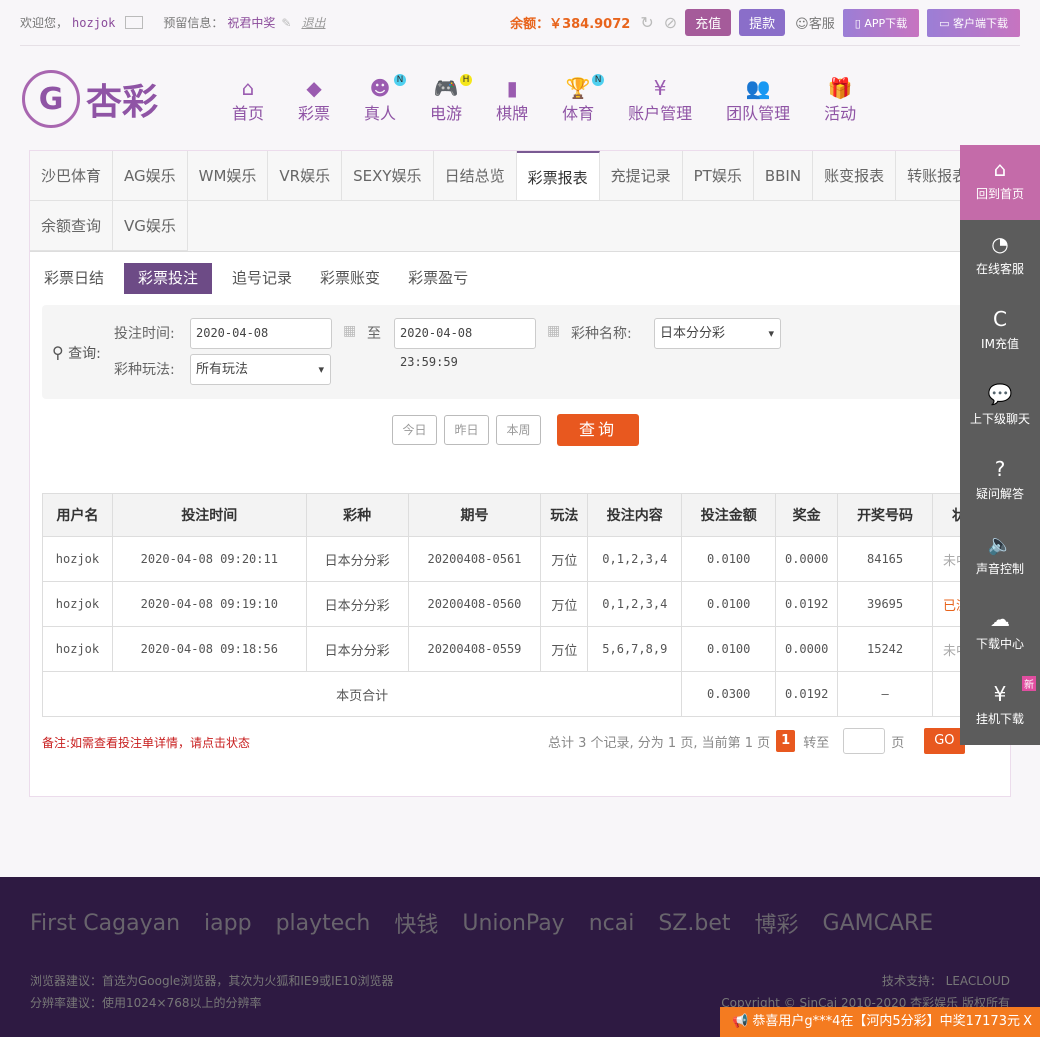 Image resolution: width=1040 pixels, height=1037 pixels. What do you see at coordinates (314, 113) in the screenshot?
I see `nav-label: 彩票` at bounding box center [314, 113].